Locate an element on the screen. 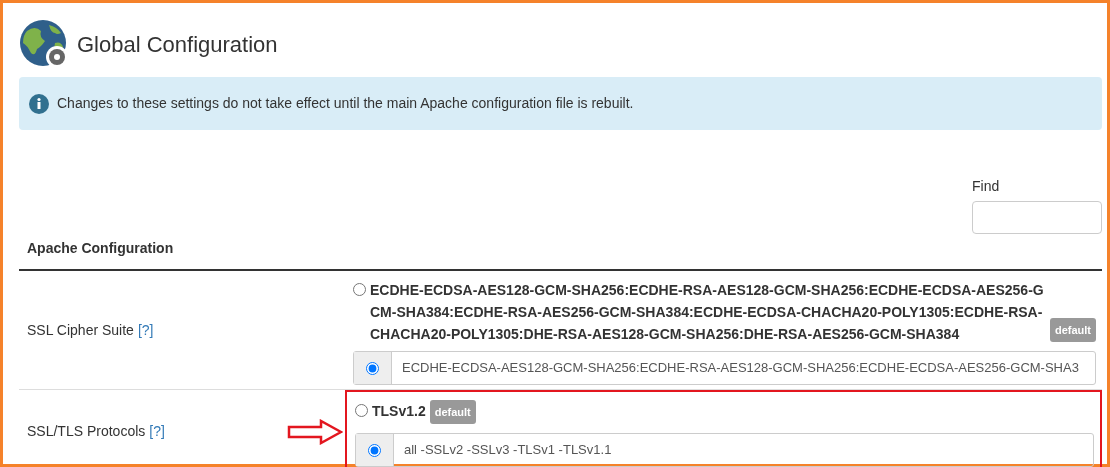 This screenshot has height=467, width=1110. setting-label: SSL/TLS Protocols is located at coordinates (86, 431).